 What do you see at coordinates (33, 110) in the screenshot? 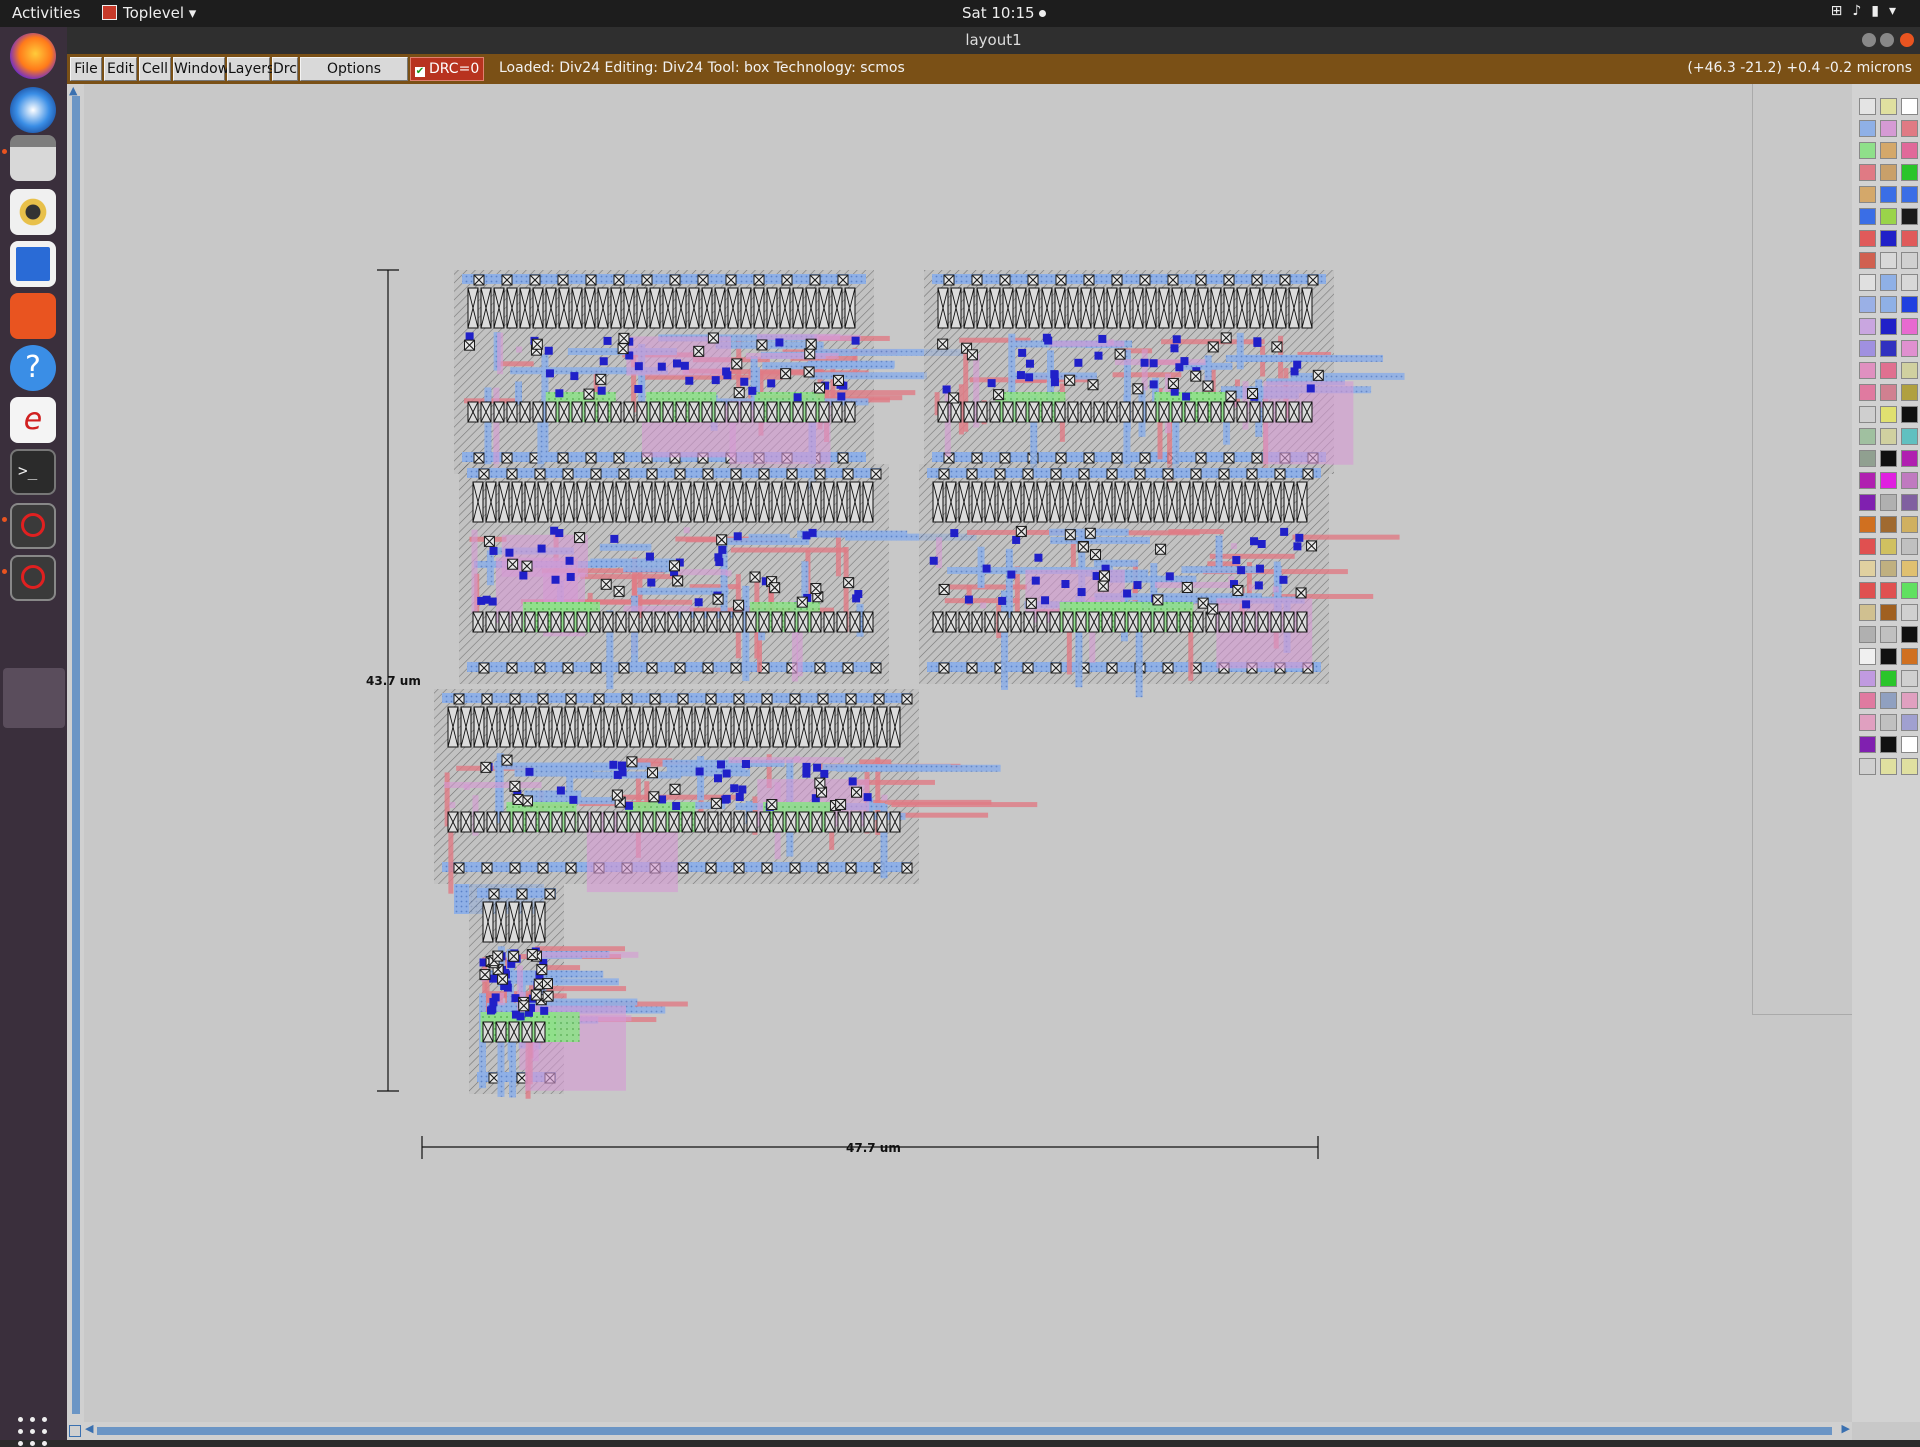
I see `thunderbird-icon` at bounding box center [33, 110].